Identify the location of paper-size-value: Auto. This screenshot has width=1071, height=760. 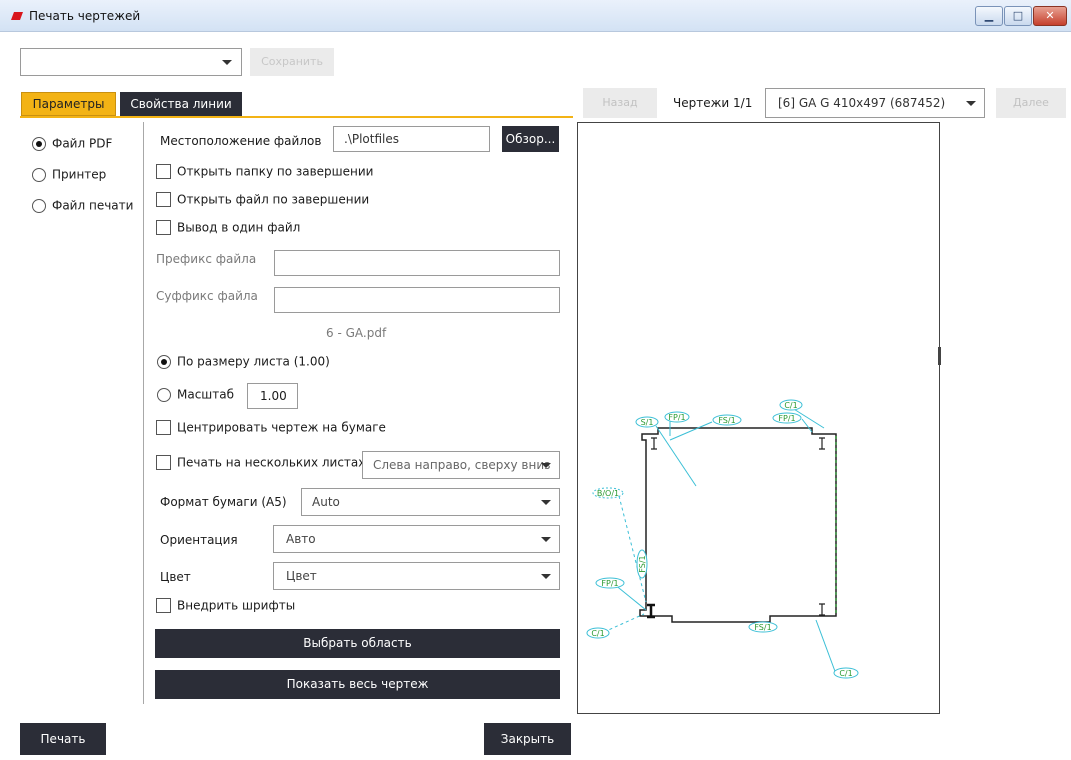
(326, 502).